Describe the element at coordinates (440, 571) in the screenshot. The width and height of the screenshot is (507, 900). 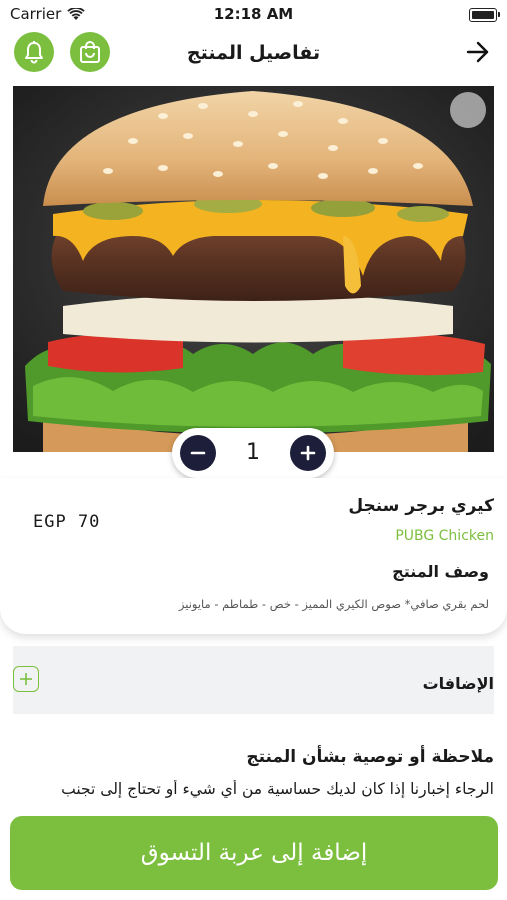
I see `description-title: وصف المنتج` at that location.